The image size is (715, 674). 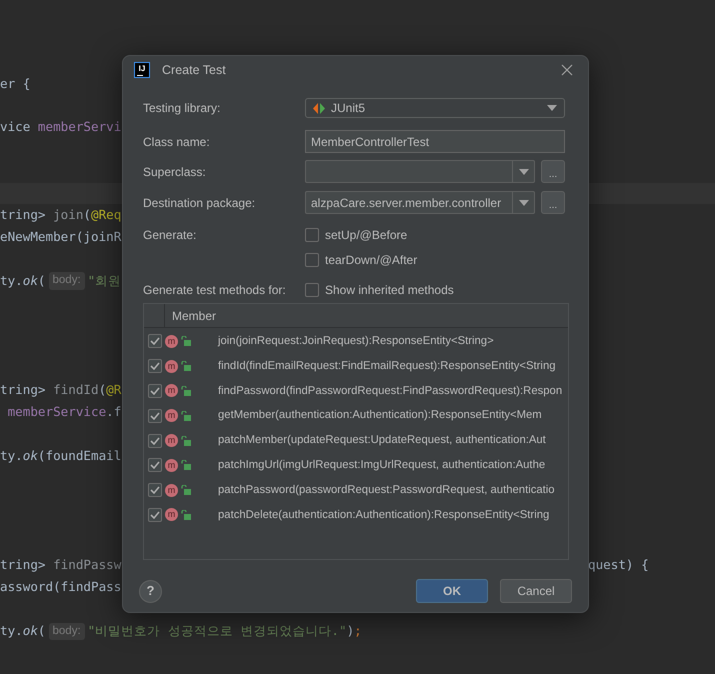 What do you see at coordinates (382, 440) in the screenshot?
I see `method-signature: patchMember(updateRequest:UpdateRequest, authentication:Aut` at bounding box center [382, 440].